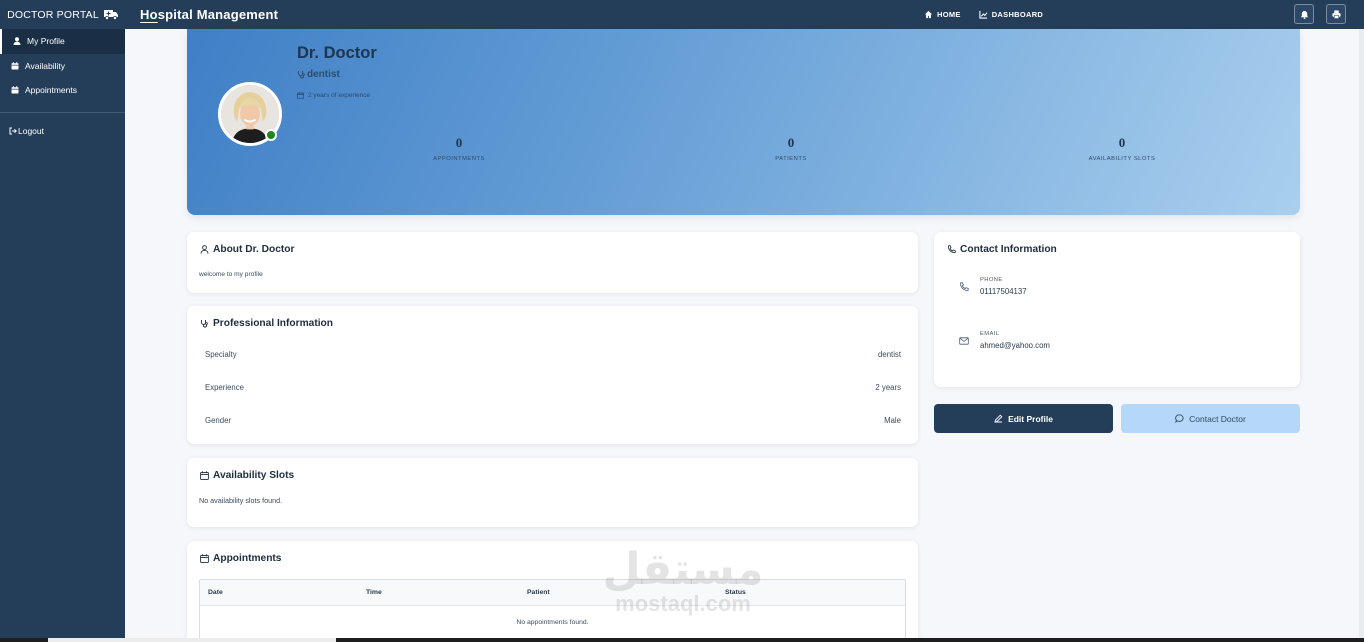 Image resolution: width=1364 pixels, height=642 pixels. What do you see at coordinates (538, 592) in the screenshot?
I see `column-patient: Patient` at bounding box center [538, 592].